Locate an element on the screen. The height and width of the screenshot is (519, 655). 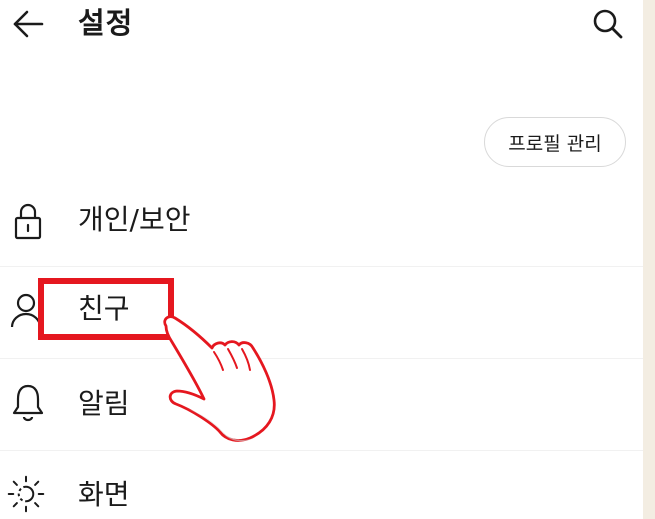
back-button is located at coordinates (28, 24).